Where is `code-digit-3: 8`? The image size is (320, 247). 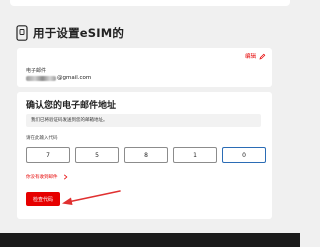
code-digit-3: 8 is located at coordinates (146, 155).